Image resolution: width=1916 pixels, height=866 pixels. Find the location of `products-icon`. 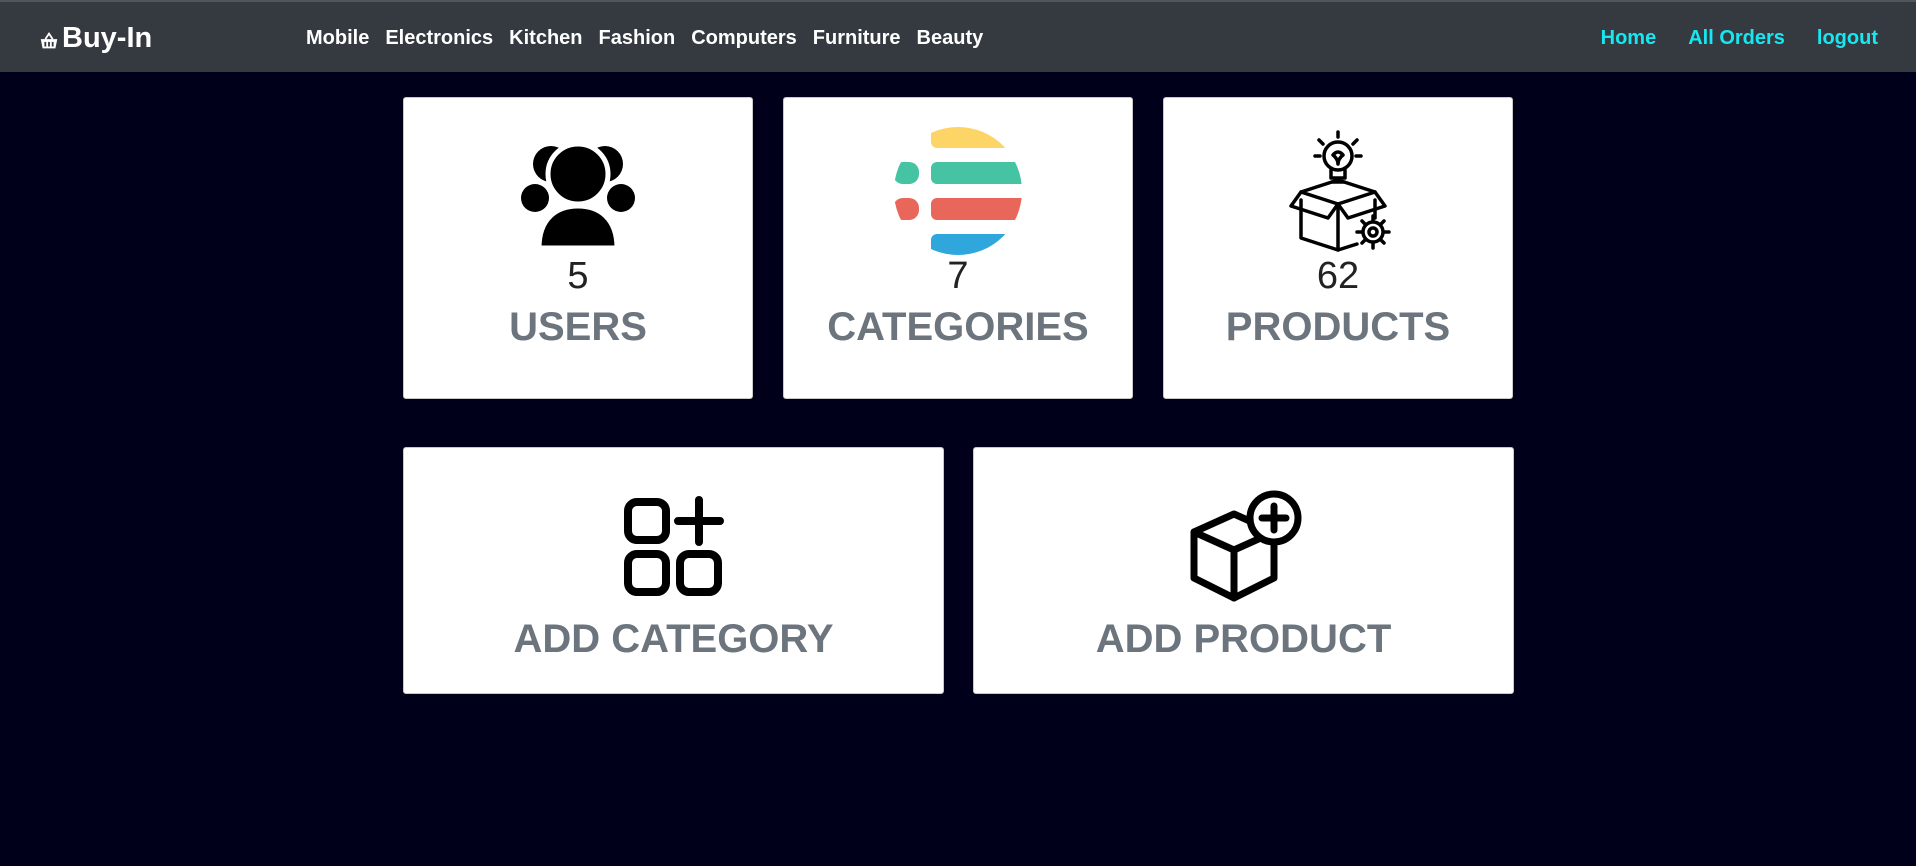

products-icon is located at coordinates (1340, 191).